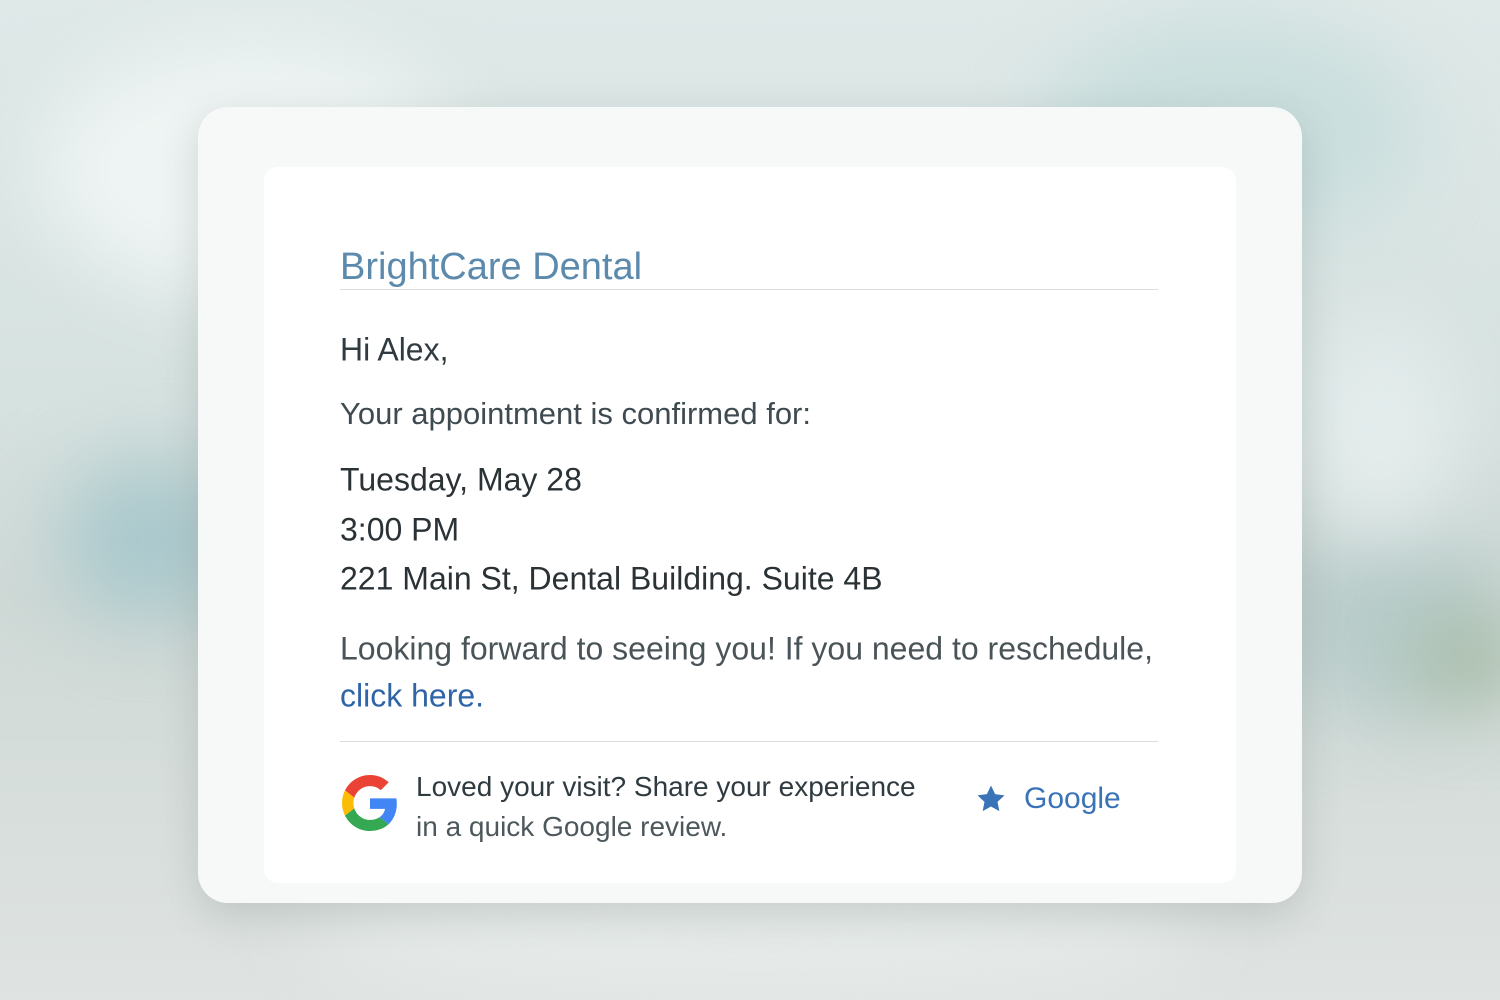  Describe the element at coordinates (575, 413) in the screenshot. I see `confirmation-intro: Your appointment is confirmed for:` at that location.